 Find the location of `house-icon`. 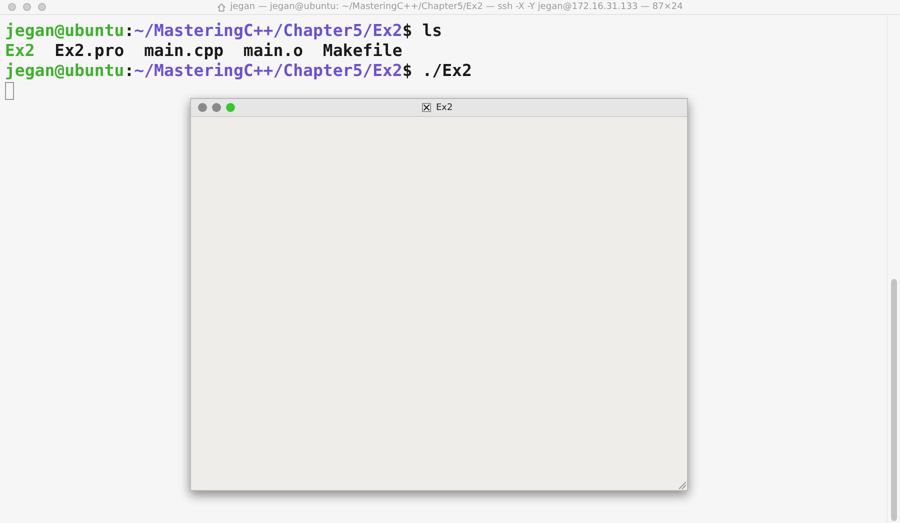

house-icon is located at coordinates (221, 7).